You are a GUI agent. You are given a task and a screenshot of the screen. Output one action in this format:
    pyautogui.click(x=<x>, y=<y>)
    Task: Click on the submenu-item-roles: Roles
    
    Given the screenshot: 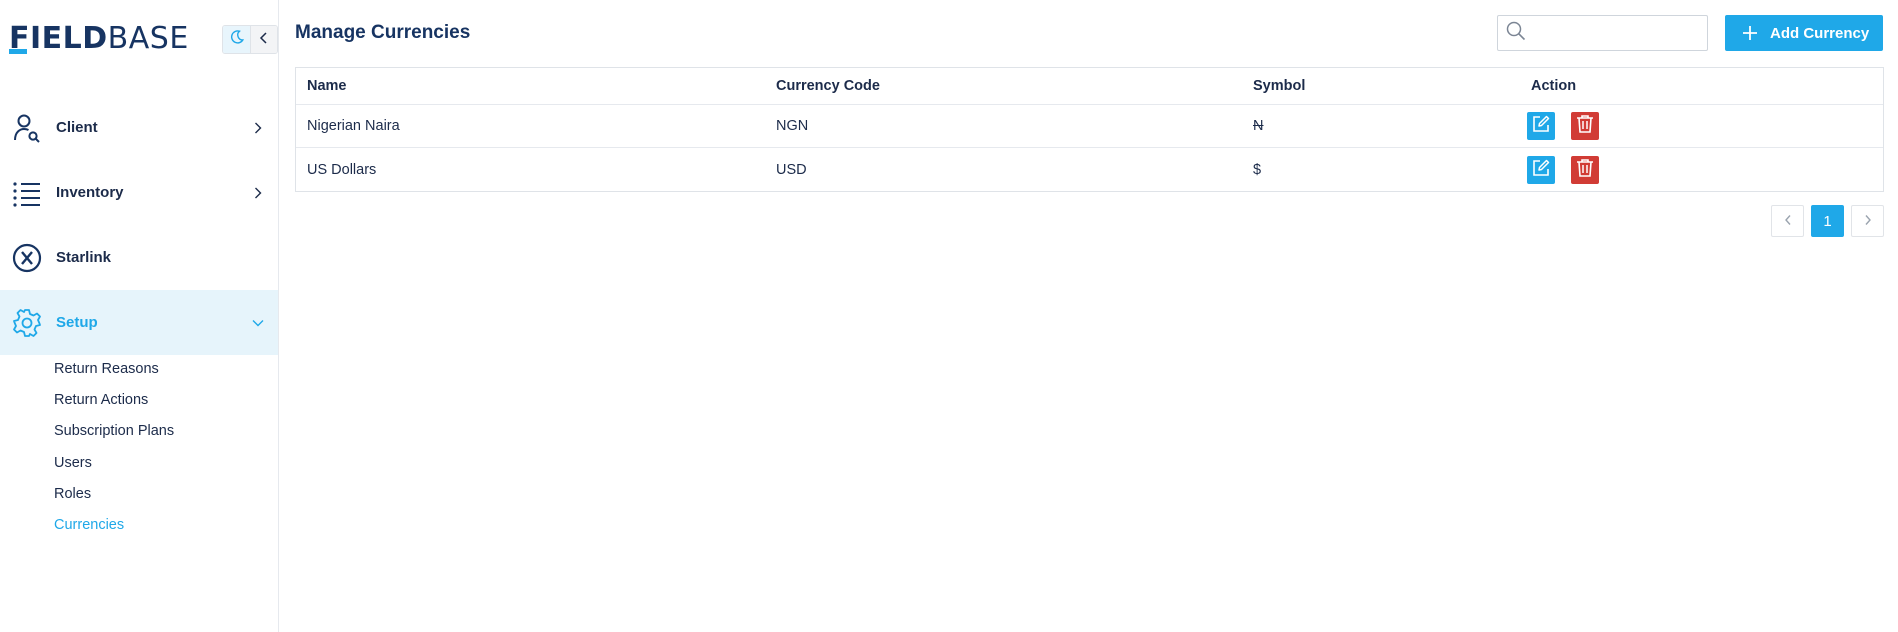 What is the action you would take?
    pyautogui.click(x=114, y=499)
    